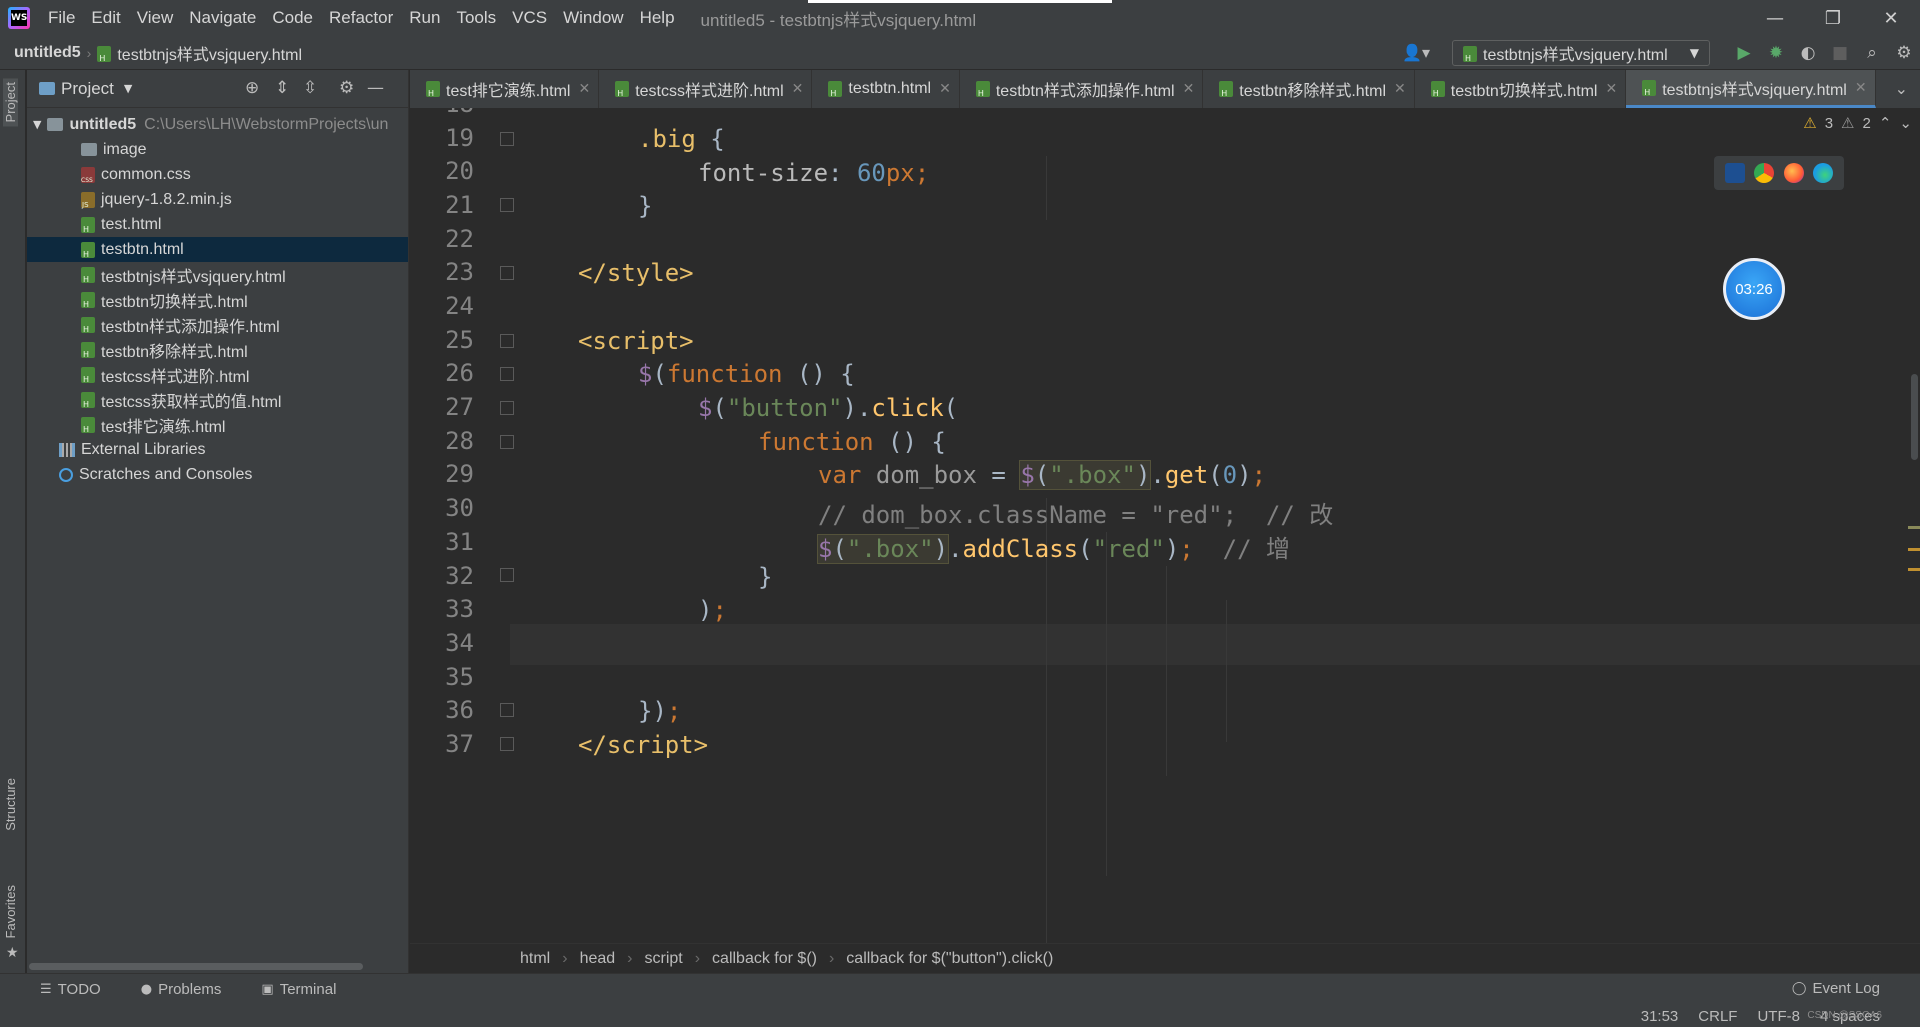 This screenshot has width=1920, height=1027. What do you see at coordinates (1857, 123) in the screenshot?
I see `inspection-widget: ⚠ 3 ⚠ 2 ⌃ ⌄` at bounding box center [1857, 123].